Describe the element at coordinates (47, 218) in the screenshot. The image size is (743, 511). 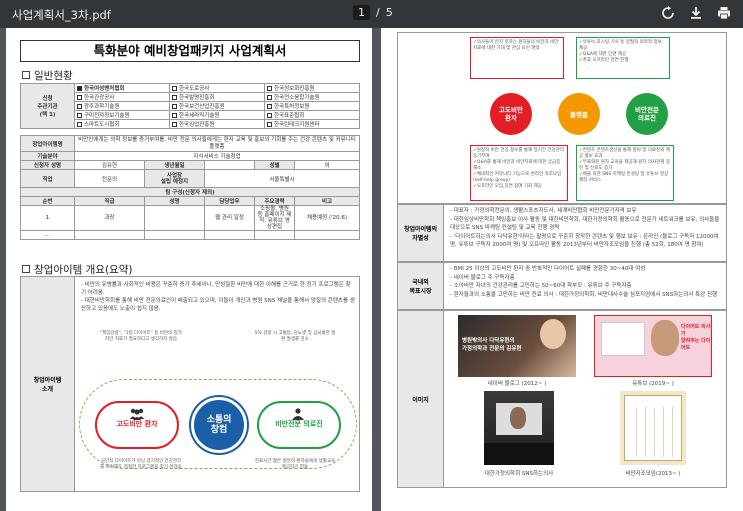
I see `team-cell: 1` at that location.